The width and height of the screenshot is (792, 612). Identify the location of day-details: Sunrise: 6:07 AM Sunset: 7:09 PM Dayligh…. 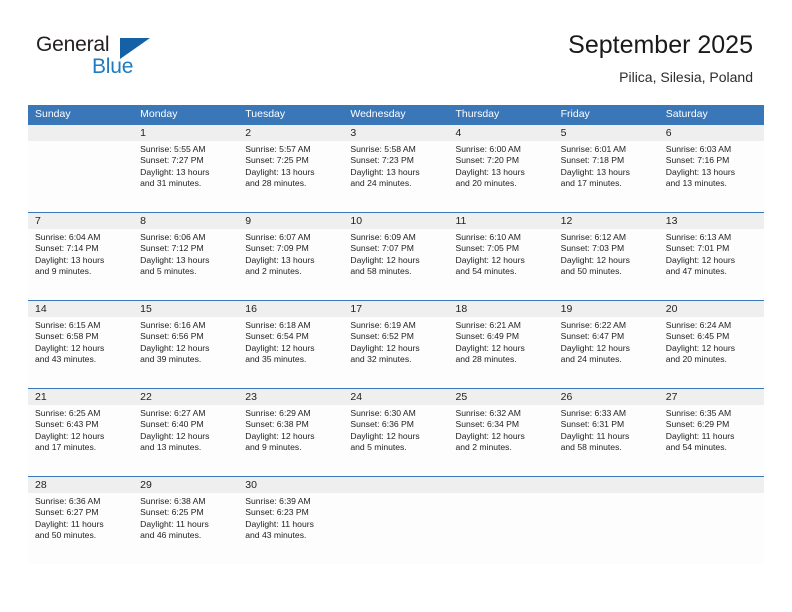
(294, 253).